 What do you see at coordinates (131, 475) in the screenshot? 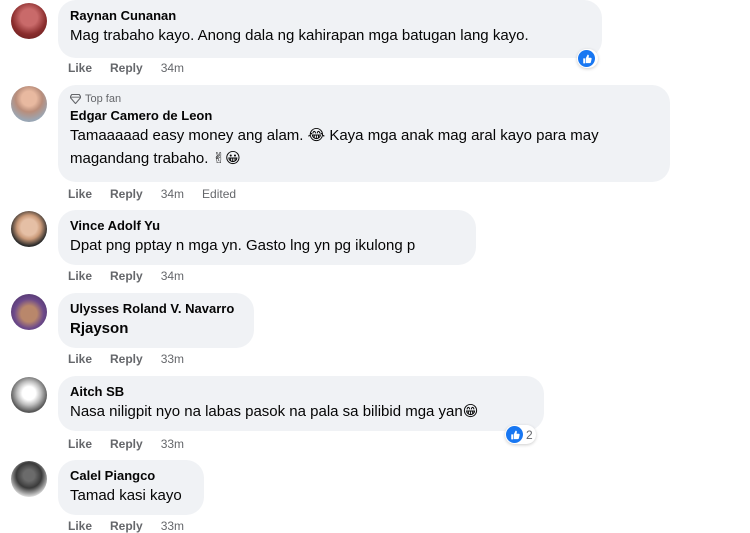
I see `commenter-name: Calel Piangco` at bounding box center [131, 475].